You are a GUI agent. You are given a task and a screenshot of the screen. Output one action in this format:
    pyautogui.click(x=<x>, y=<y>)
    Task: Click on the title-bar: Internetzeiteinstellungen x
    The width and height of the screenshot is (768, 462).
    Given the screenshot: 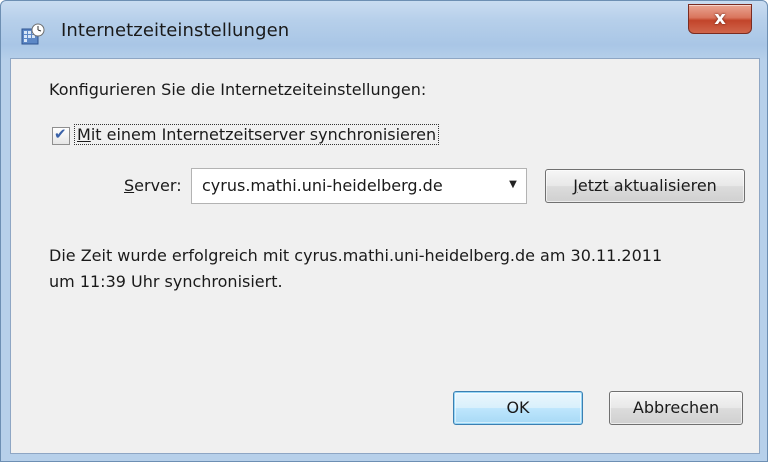 What is the action you would take?
    pyautogui.click(x=384, y=29)
    